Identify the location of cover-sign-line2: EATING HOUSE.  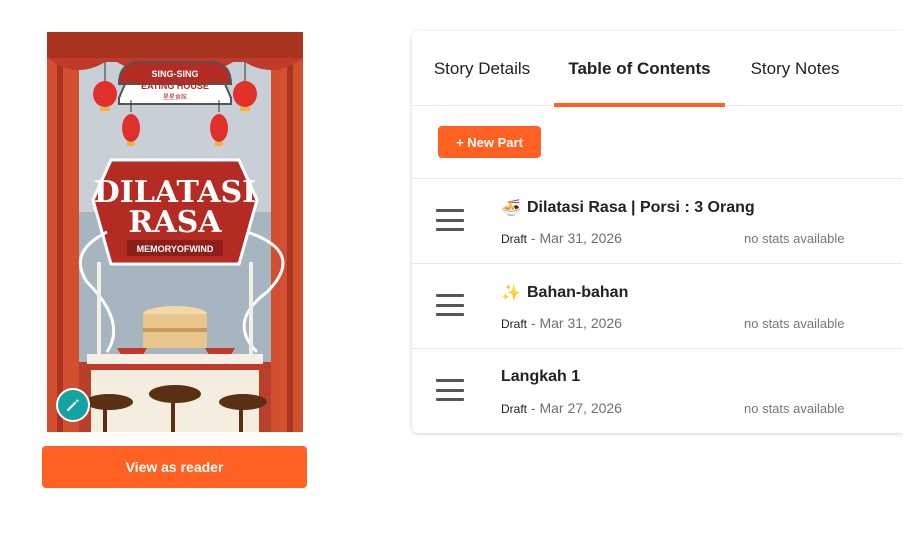
(175, 86).